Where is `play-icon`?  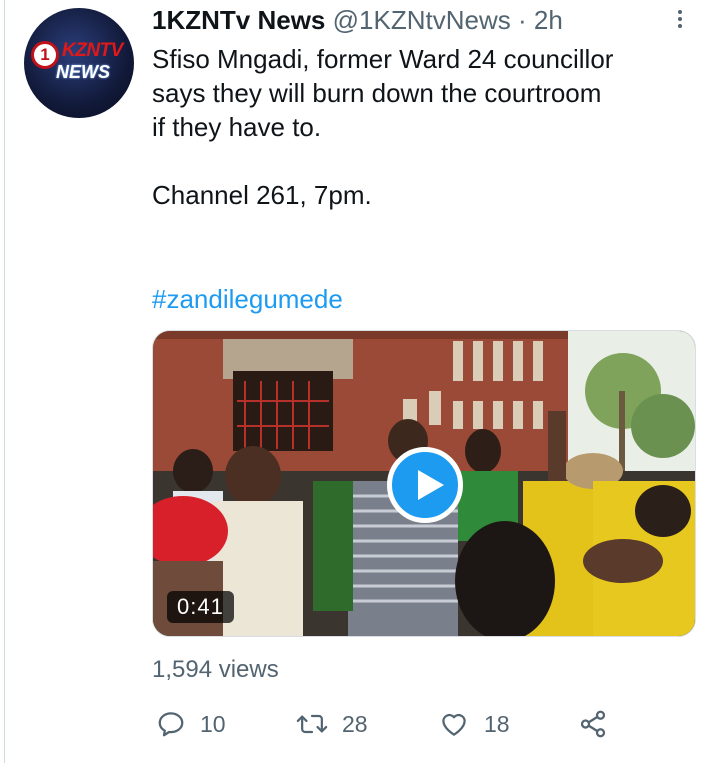 play-icon is located at coordinates (425, 485).